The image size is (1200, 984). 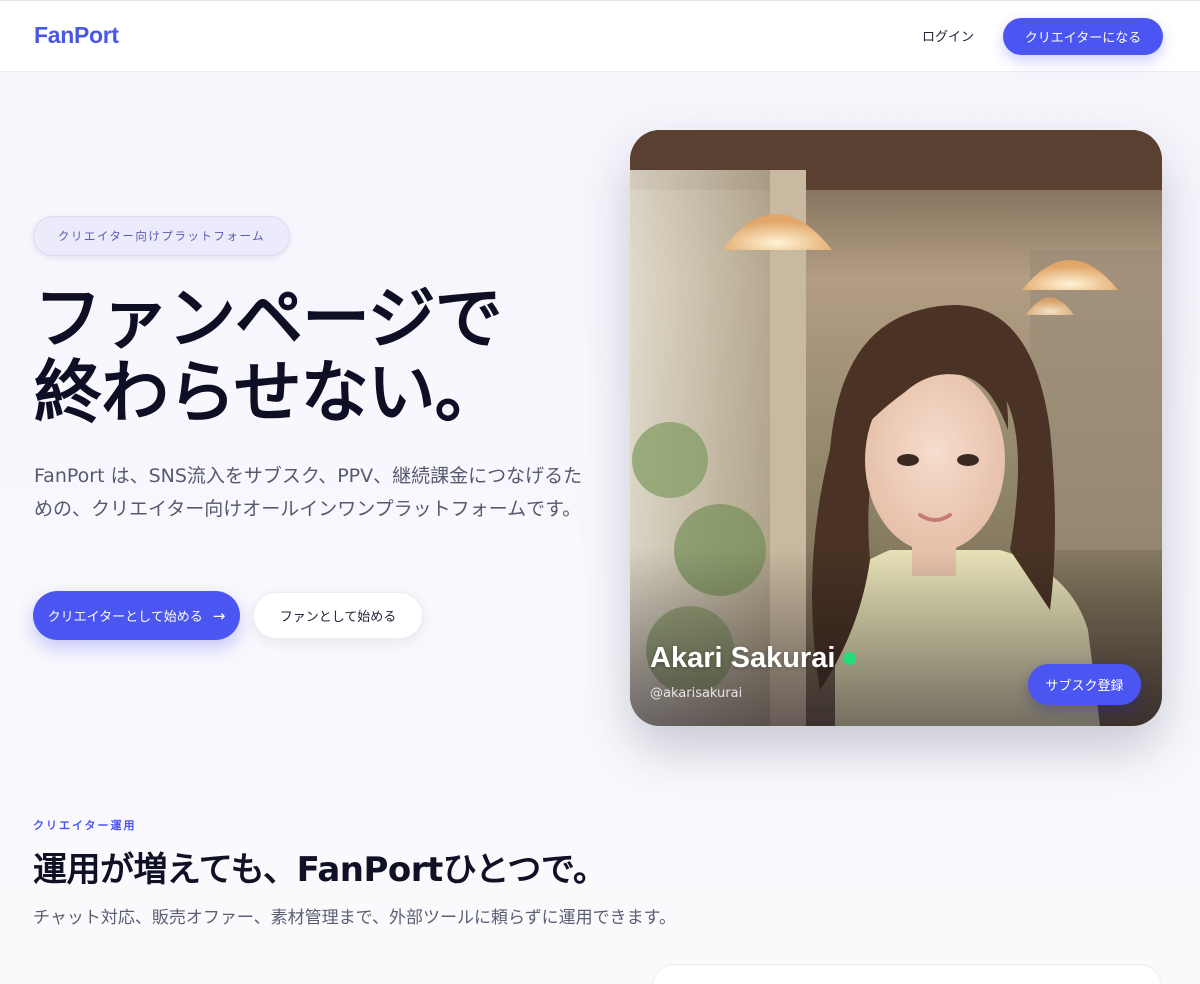 What do you see at coordinates (219, 615) in the screenshot?
I see `arrow-right-icon: →` at bounding box center [219, 615].